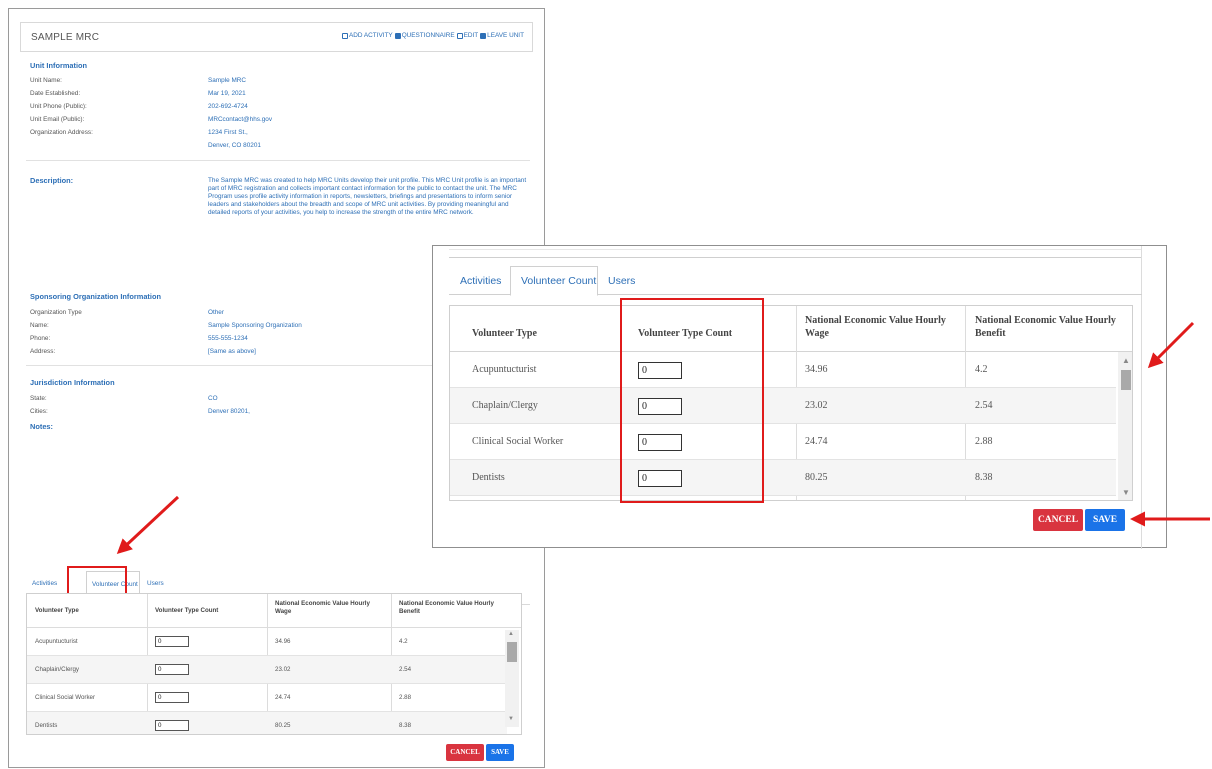  Describe the element at coordinates (428, 35) in the screenshot. I see `questionnaire-label: QUESTIONNAIRE` at that location.